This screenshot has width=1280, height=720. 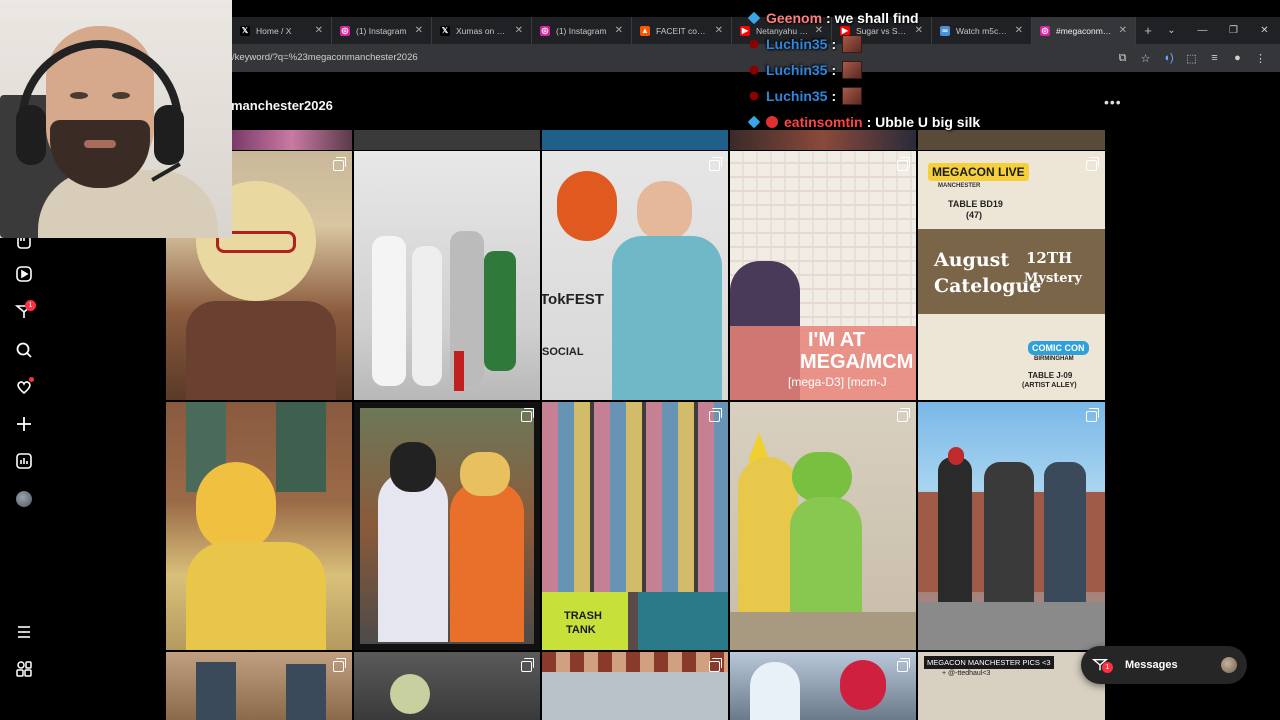 I want to click on messages-avatar, so click(x=1229, y=665).